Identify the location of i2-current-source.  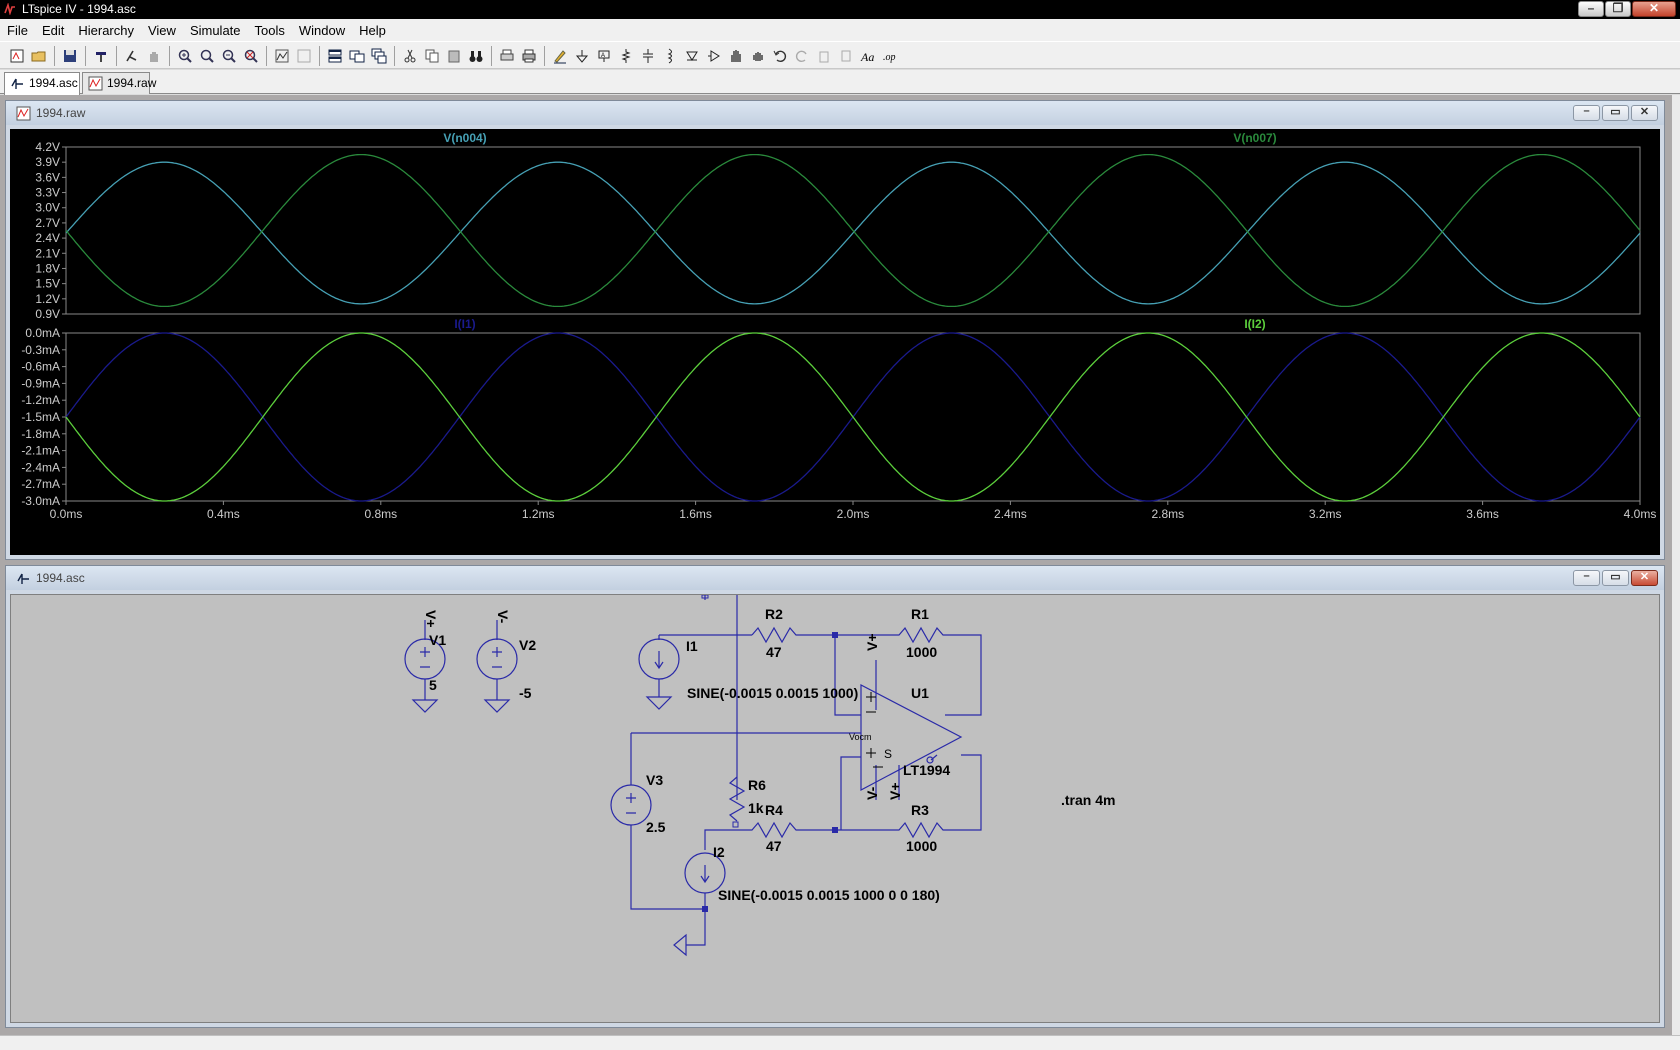
(699, 904).